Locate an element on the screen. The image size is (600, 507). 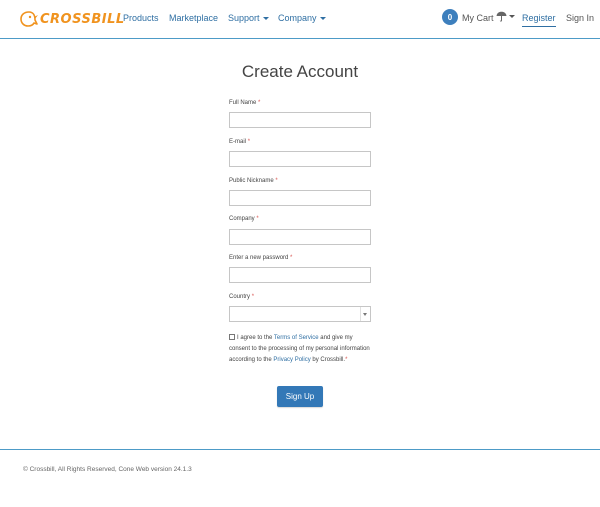
company-input is located at coordinates (300, 237).